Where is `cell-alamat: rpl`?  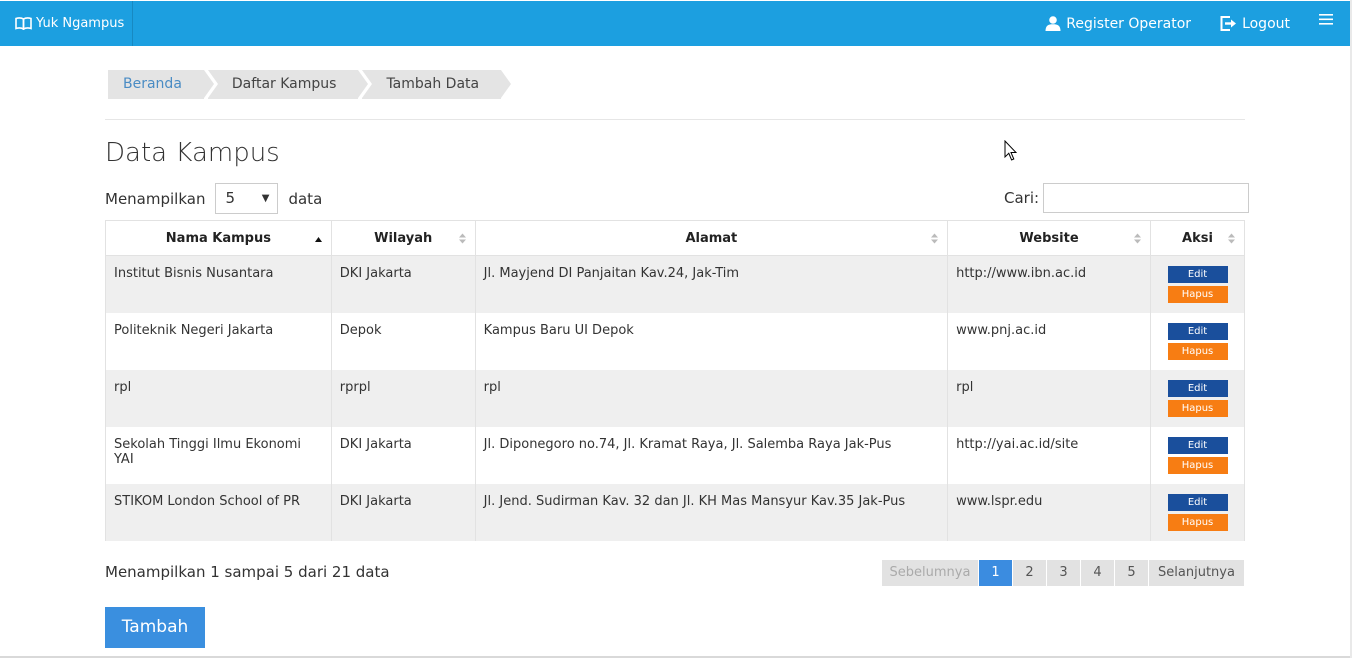
cell-alamat: rpl is located at coordinates (711, 398).